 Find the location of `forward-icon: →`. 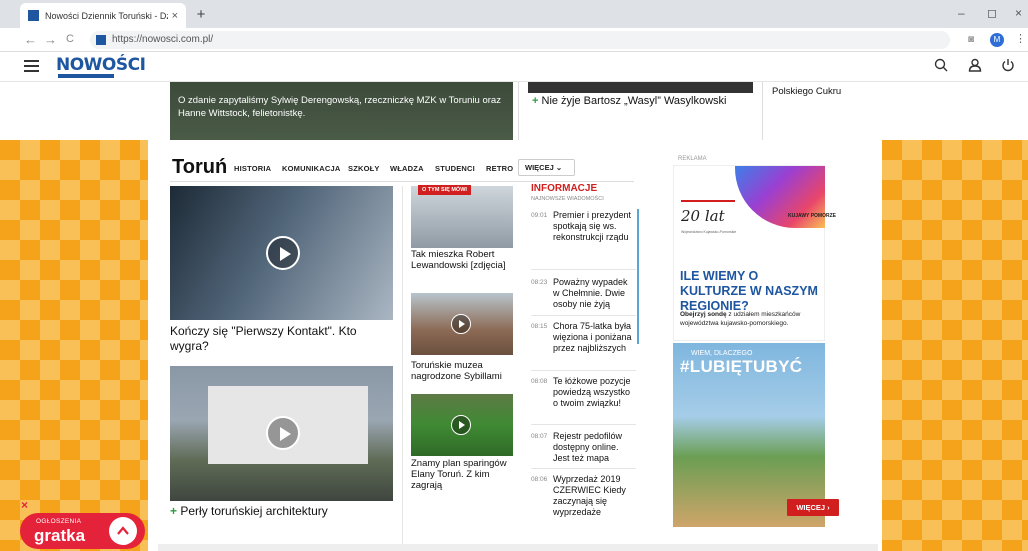

forward-icon: → is located at coordinates (50, 39).